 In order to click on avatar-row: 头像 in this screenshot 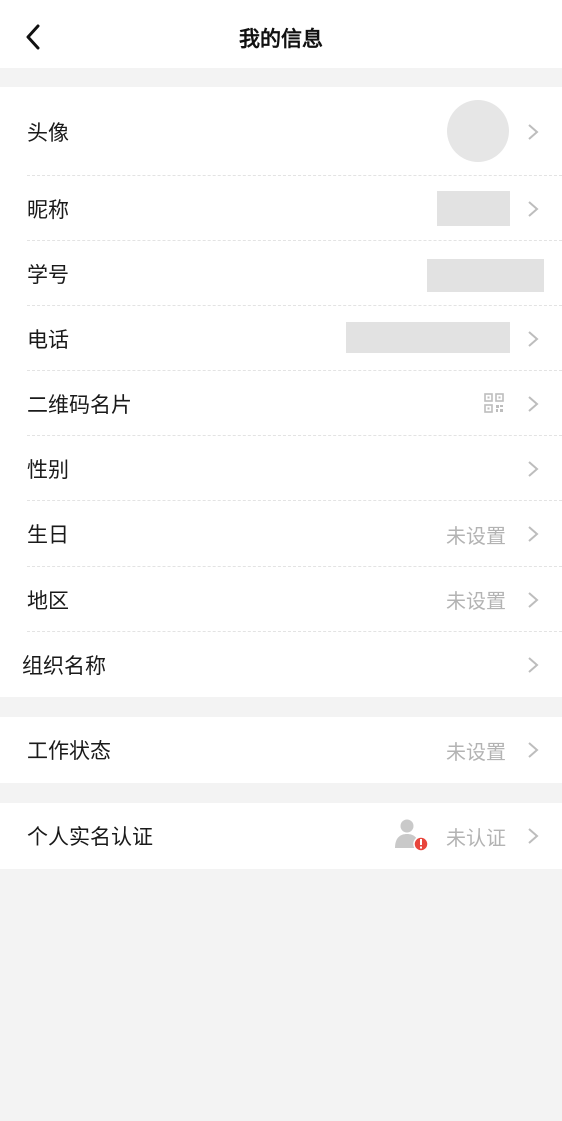, I will do `click(281, 131)`.